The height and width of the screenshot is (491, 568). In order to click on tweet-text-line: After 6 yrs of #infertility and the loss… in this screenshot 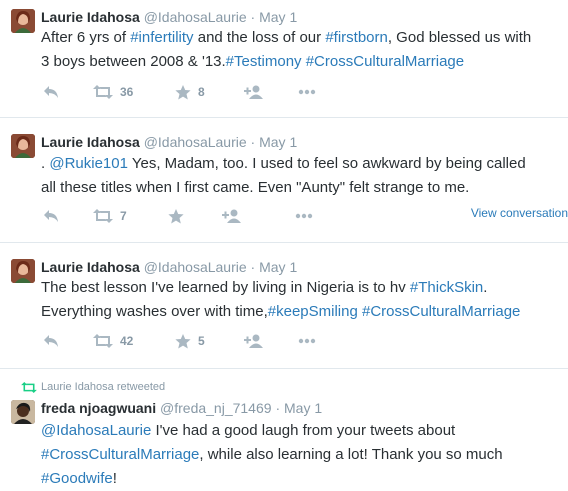, I will do `click(303, 38)`.